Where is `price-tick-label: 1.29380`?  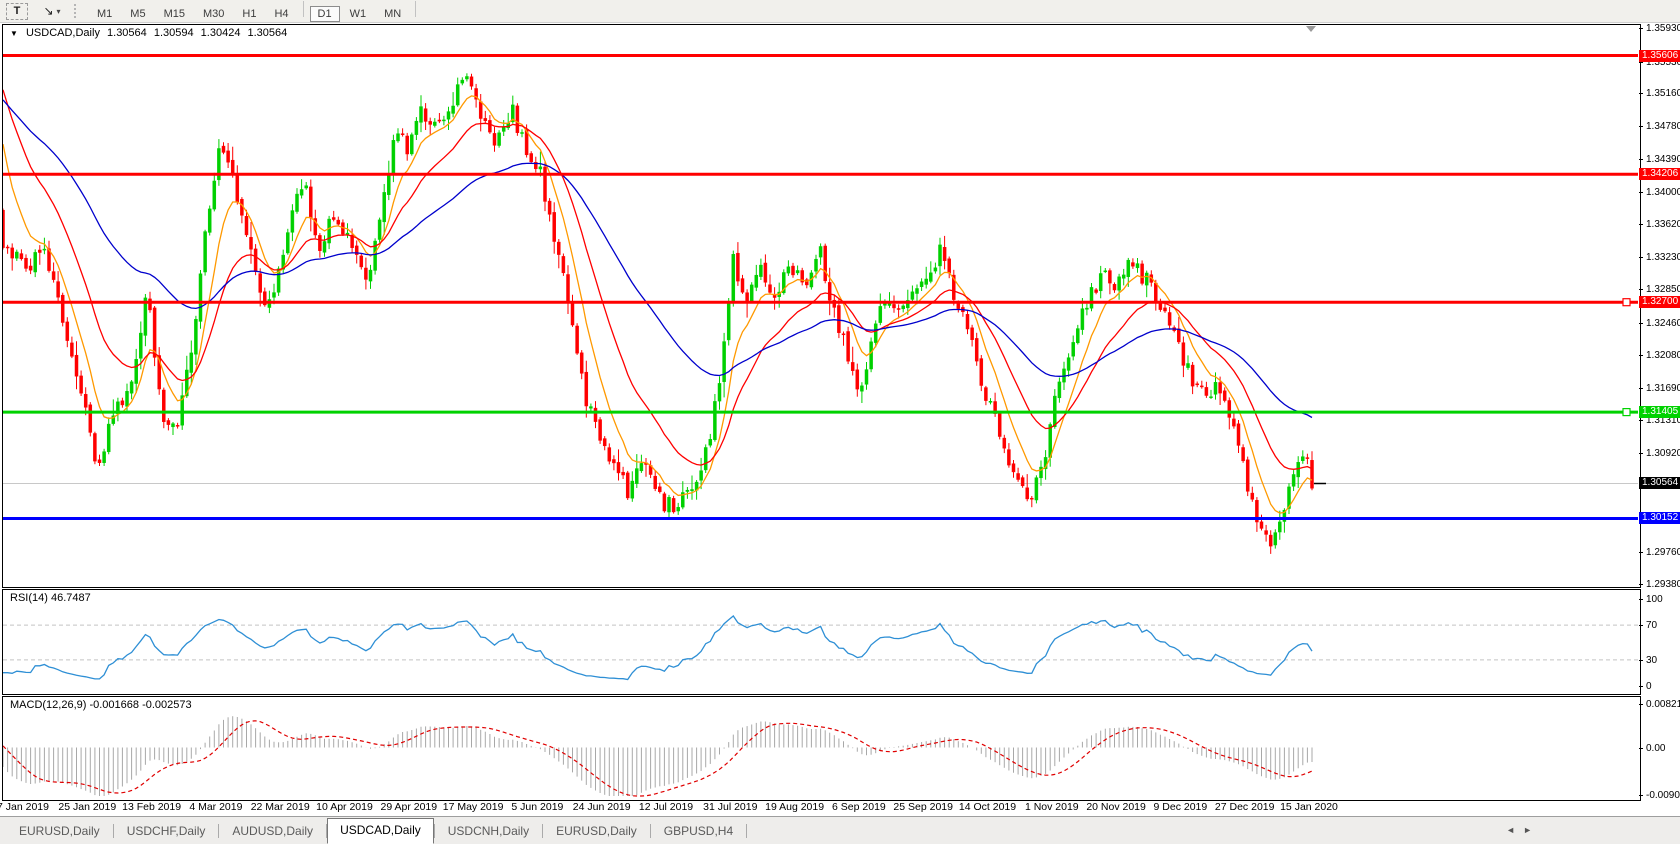 price-tick-label: 1.29380 is located at coordinates (1663, 584).